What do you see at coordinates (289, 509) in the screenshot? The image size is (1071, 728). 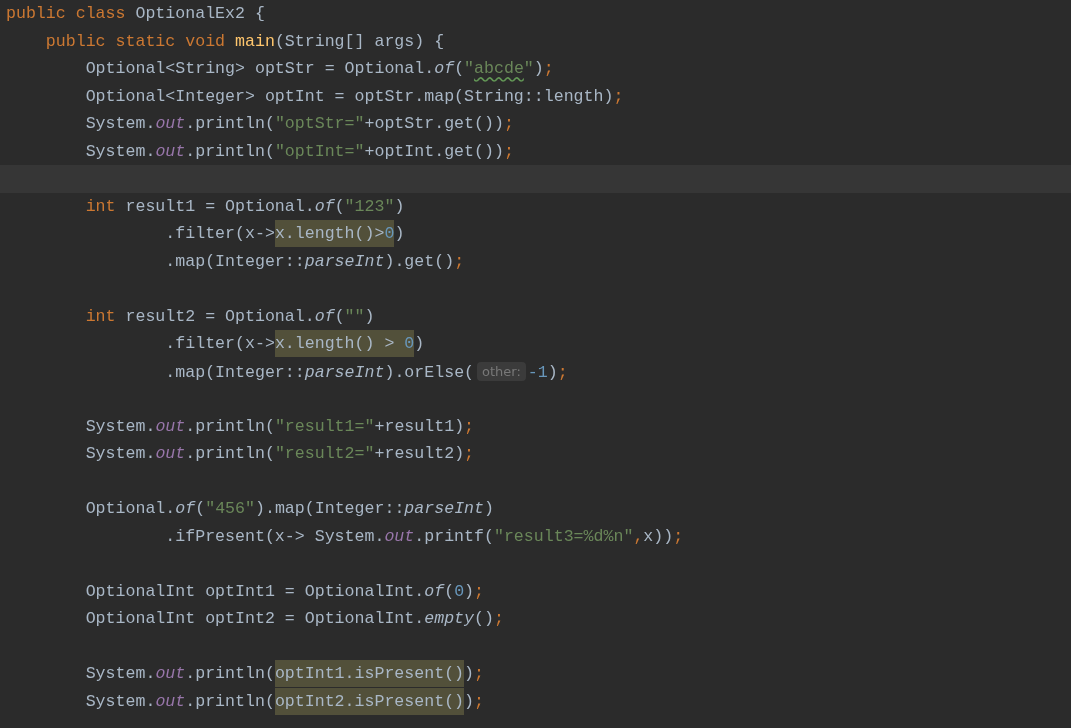 I see `code-line: Optional.of("456").map(Integer::parseInt)` at bounding box center [289, 509].